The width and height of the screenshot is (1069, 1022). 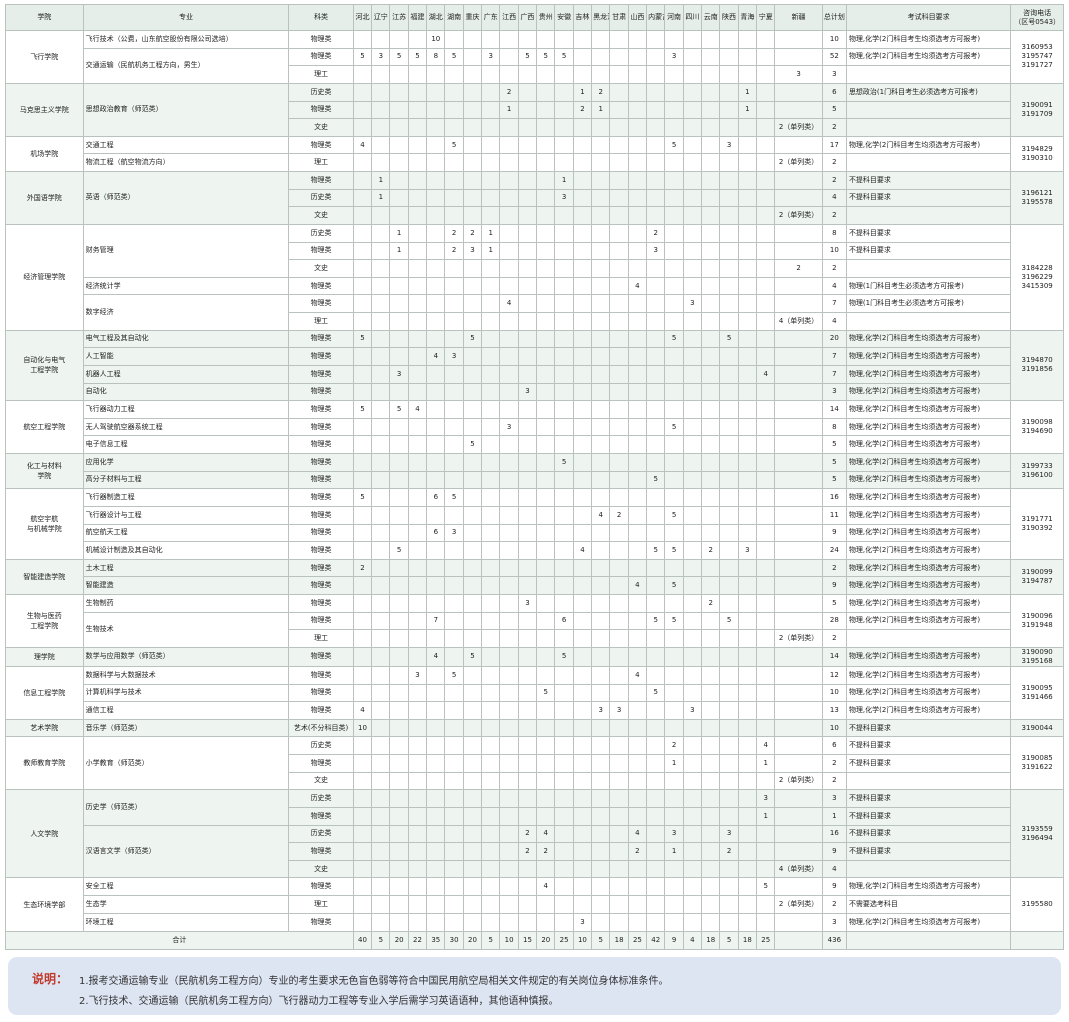 I want to click on quota-cell: 10, so click(x=436, y=39).